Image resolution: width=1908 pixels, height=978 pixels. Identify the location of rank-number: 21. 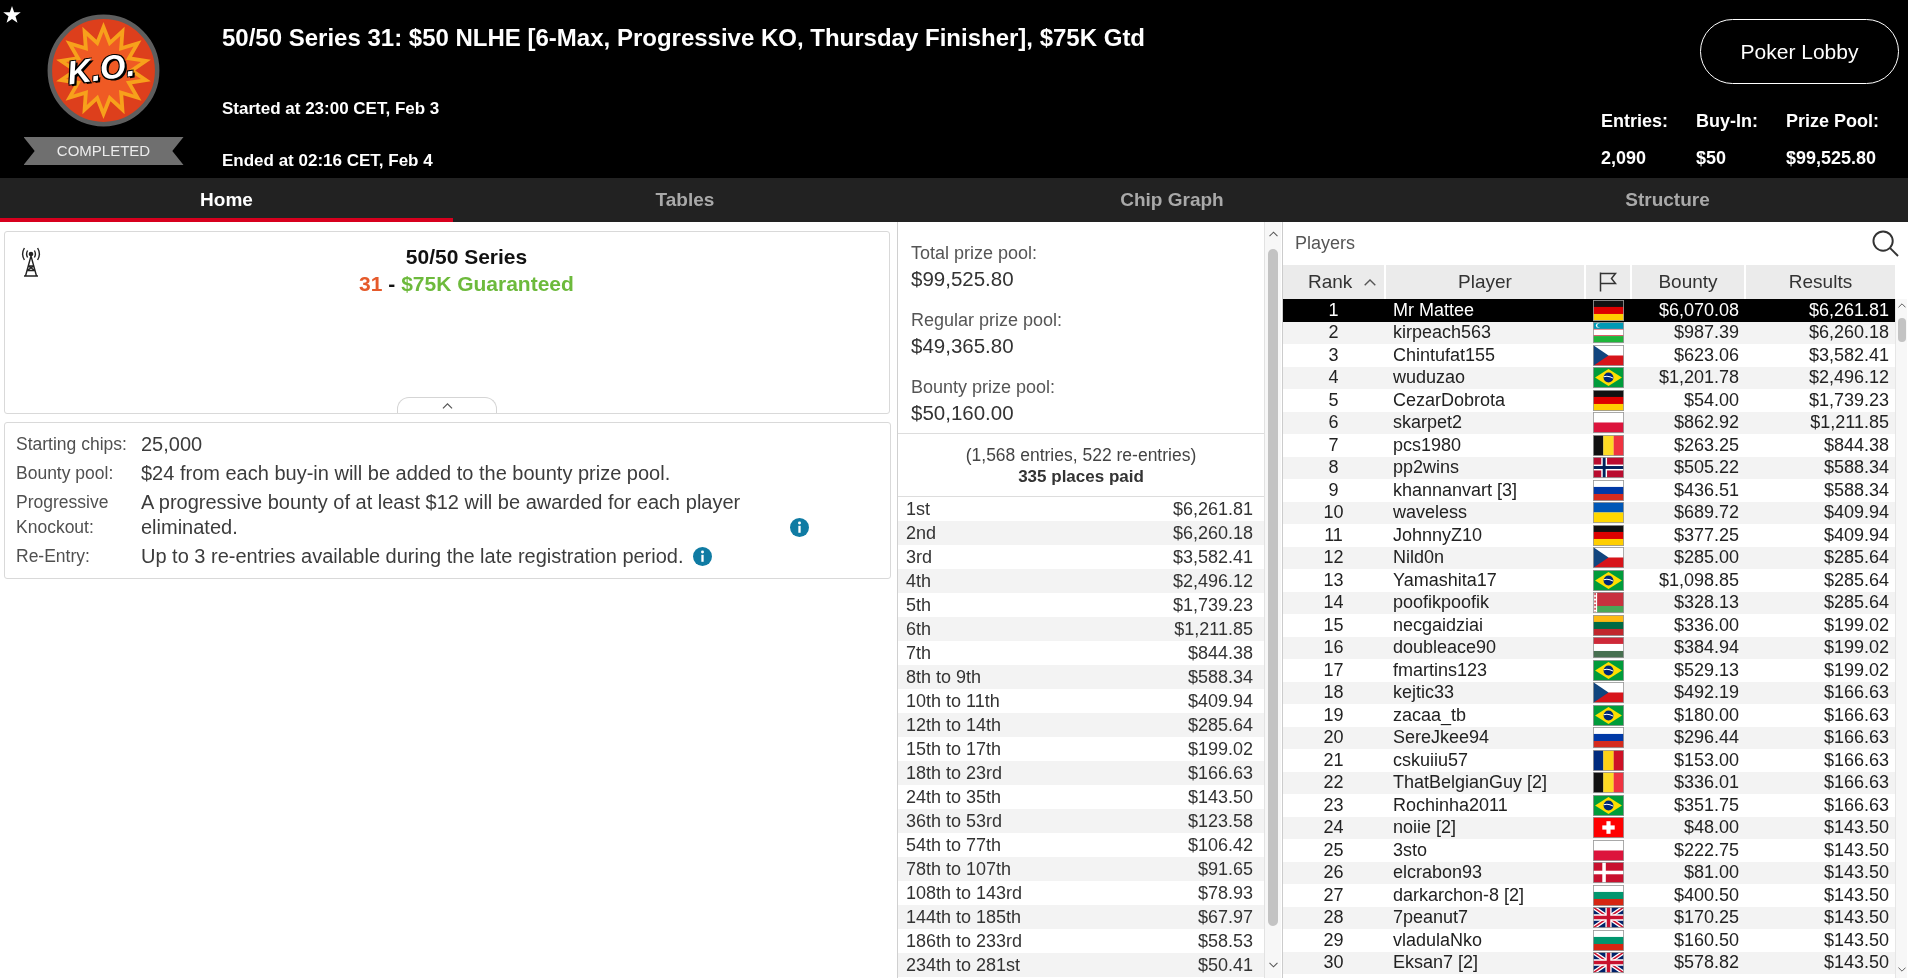
(1333, 760).